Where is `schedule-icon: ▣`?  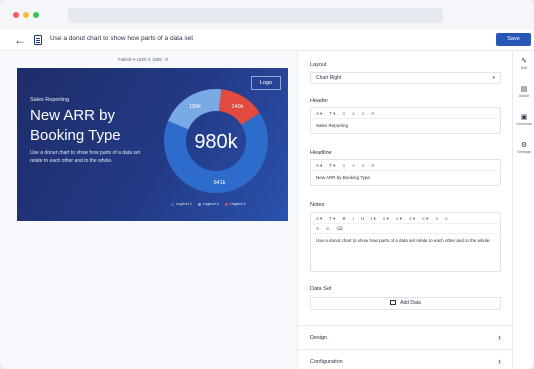
schedule-icon: ▣ is located at coordinates (524, 117).